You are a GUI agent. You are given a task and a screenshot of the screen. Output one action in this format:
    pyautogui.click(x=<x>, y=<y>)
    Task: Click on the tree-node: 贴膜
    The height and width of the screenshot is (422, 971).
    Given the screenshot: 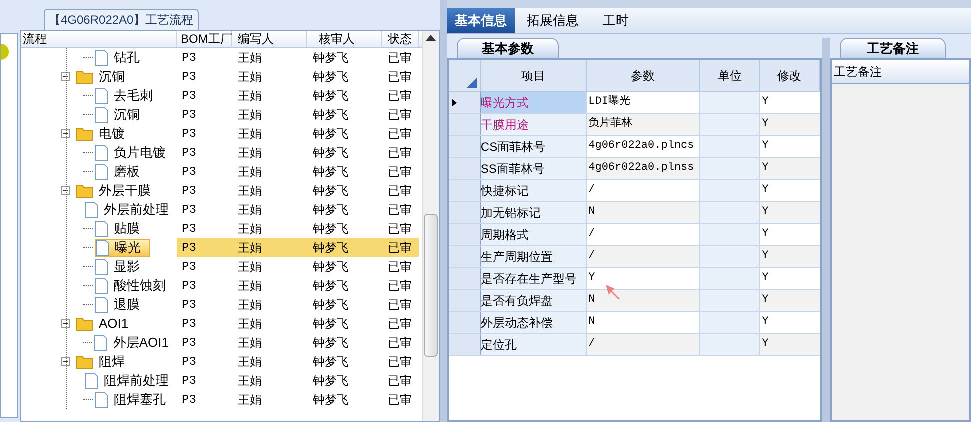 What is the action you would take?
    pyautogui.click(x=121, y=229)
    